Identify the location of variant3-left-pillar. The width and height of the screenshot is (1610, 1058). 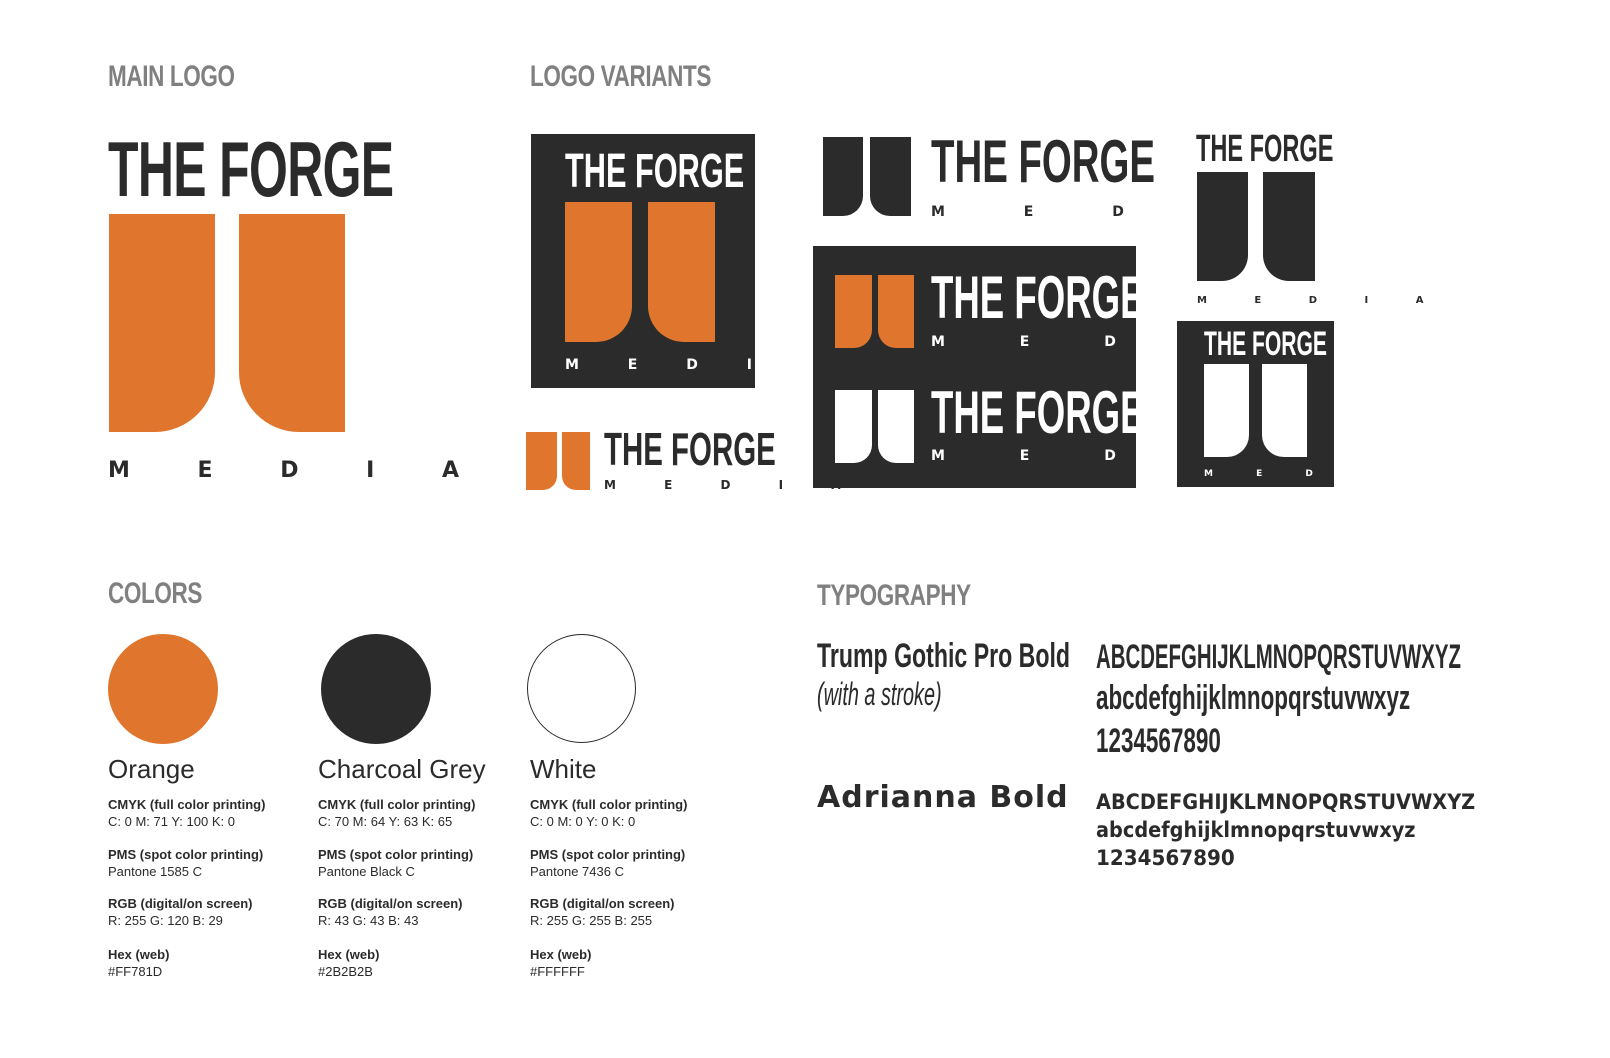
(843, 176).